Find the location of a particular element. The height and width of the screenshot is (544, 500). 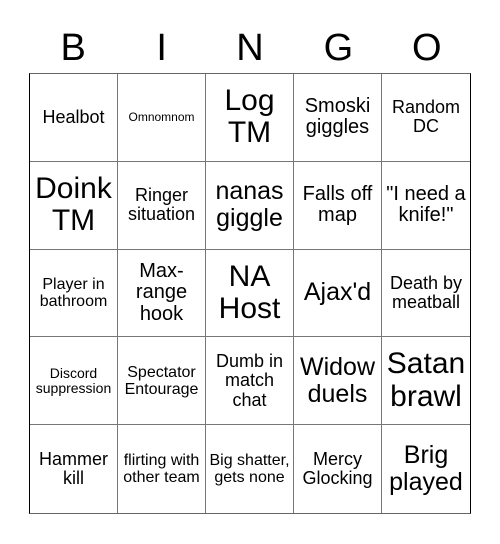

bingo-cell: Brig played is located at coordinates (426, 469).